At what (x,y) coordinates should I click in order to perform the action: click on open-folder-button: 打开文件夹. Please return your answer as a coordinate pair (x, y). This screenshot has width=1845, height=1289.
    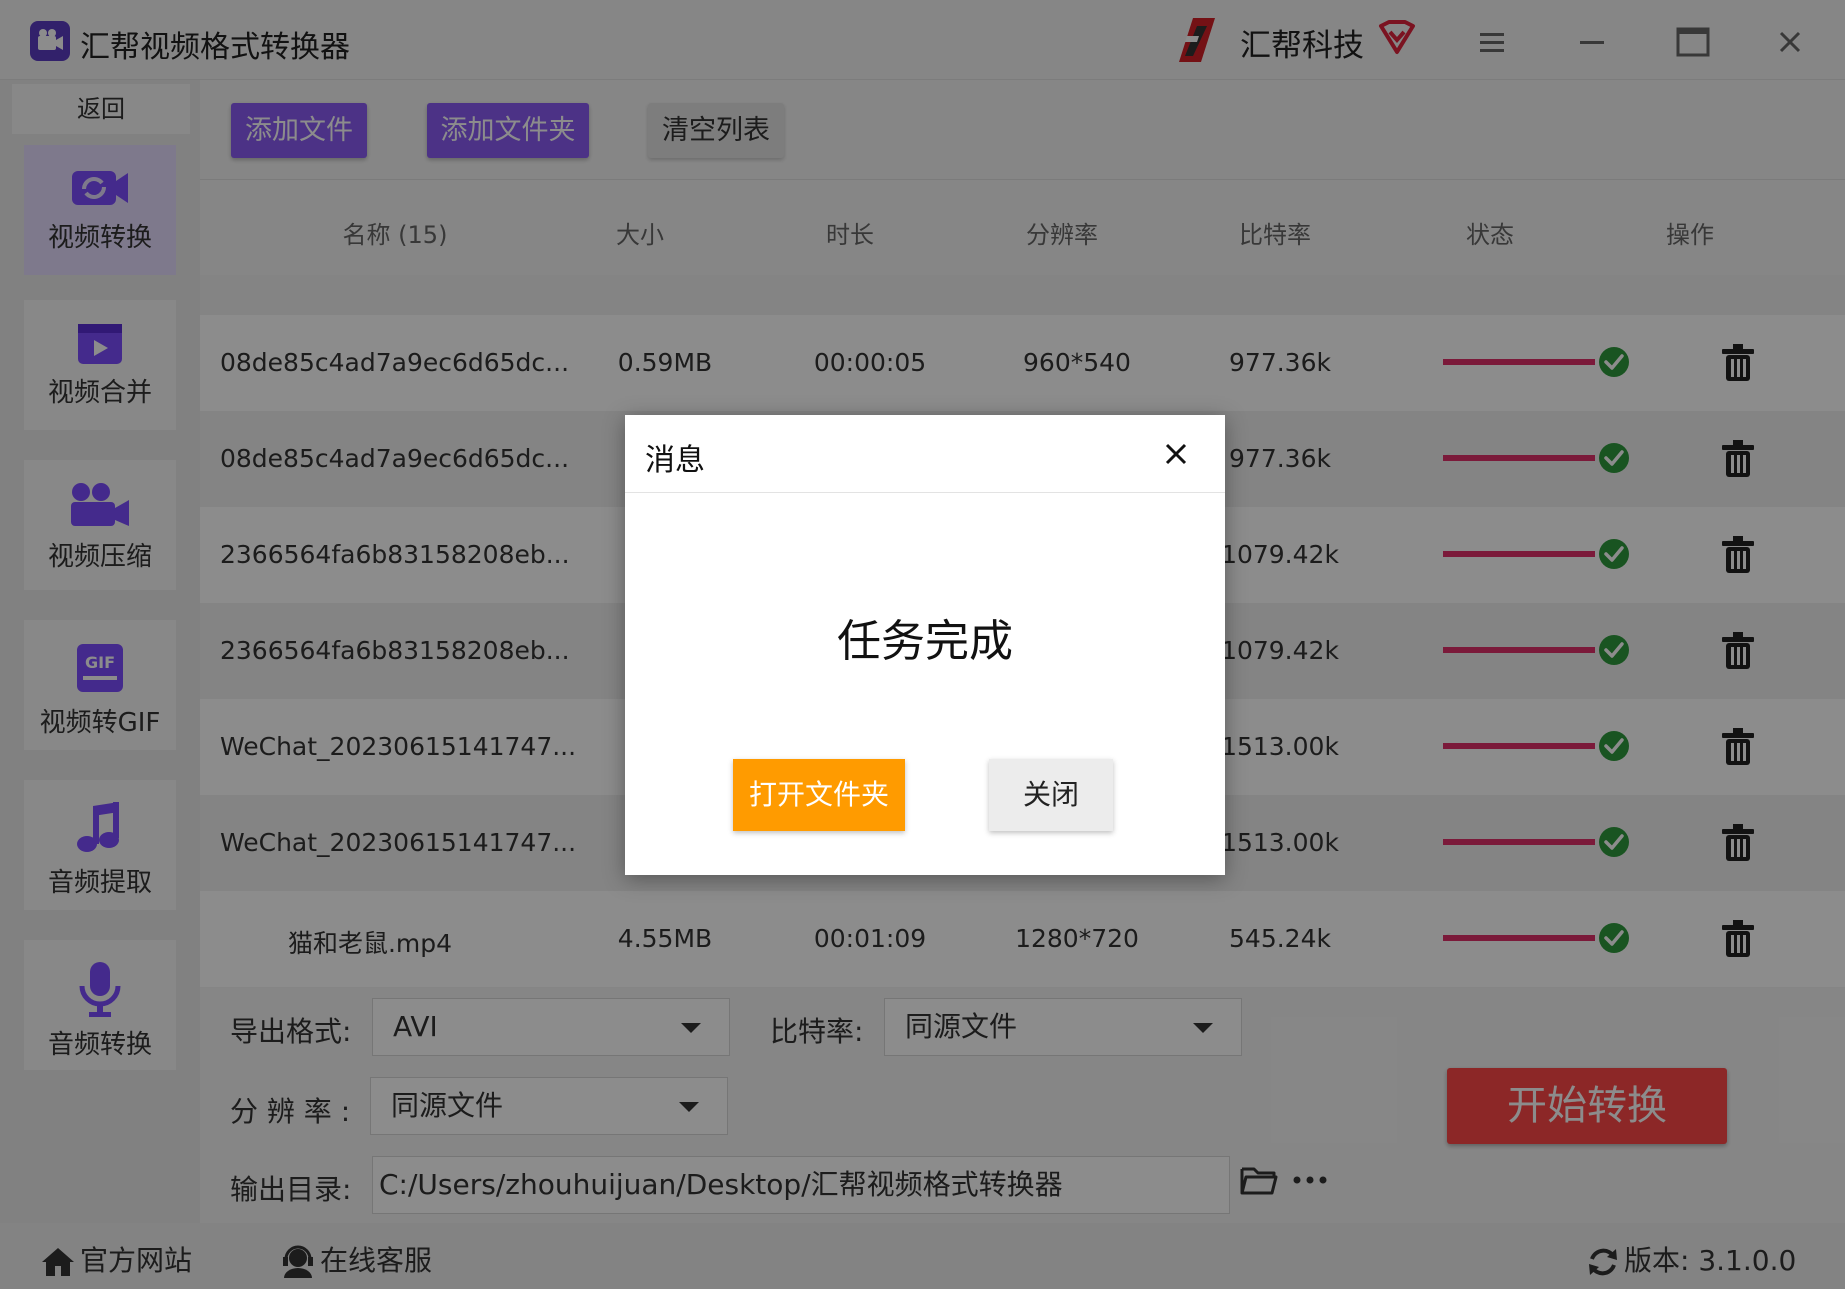
    Looking at the image, I should click on (819, 795).